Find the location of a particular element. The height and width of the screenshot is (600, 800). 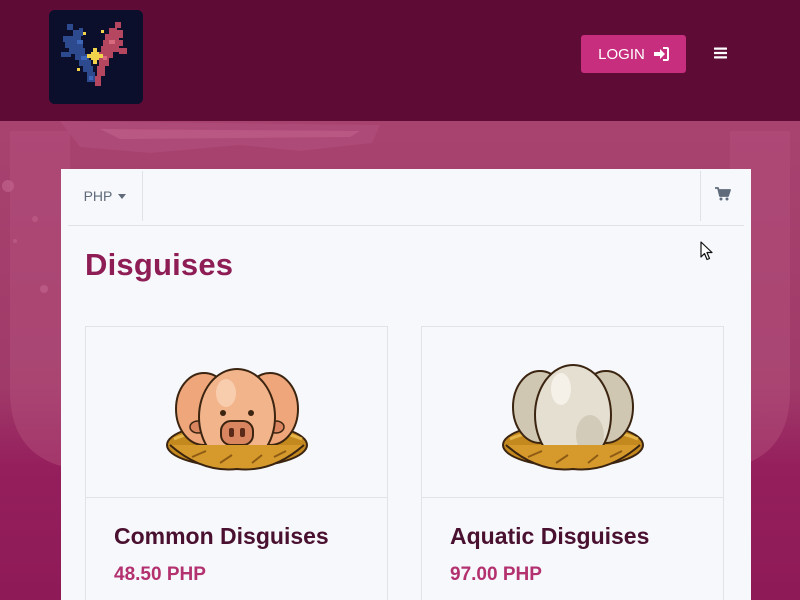

menu-toggle-button is located at coordinates (720, 55).